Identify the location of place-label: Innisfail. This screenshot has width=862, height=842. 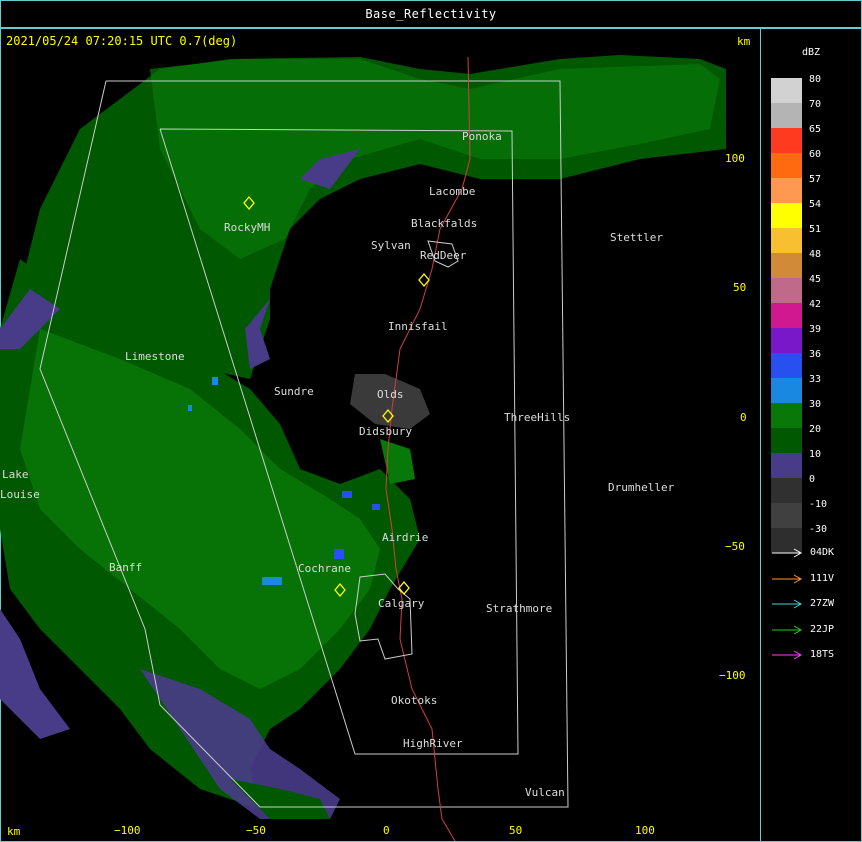
(418, 326).